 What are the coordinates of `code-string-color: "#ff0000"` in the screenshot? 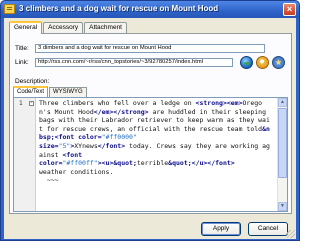 It's located at (119, 137).